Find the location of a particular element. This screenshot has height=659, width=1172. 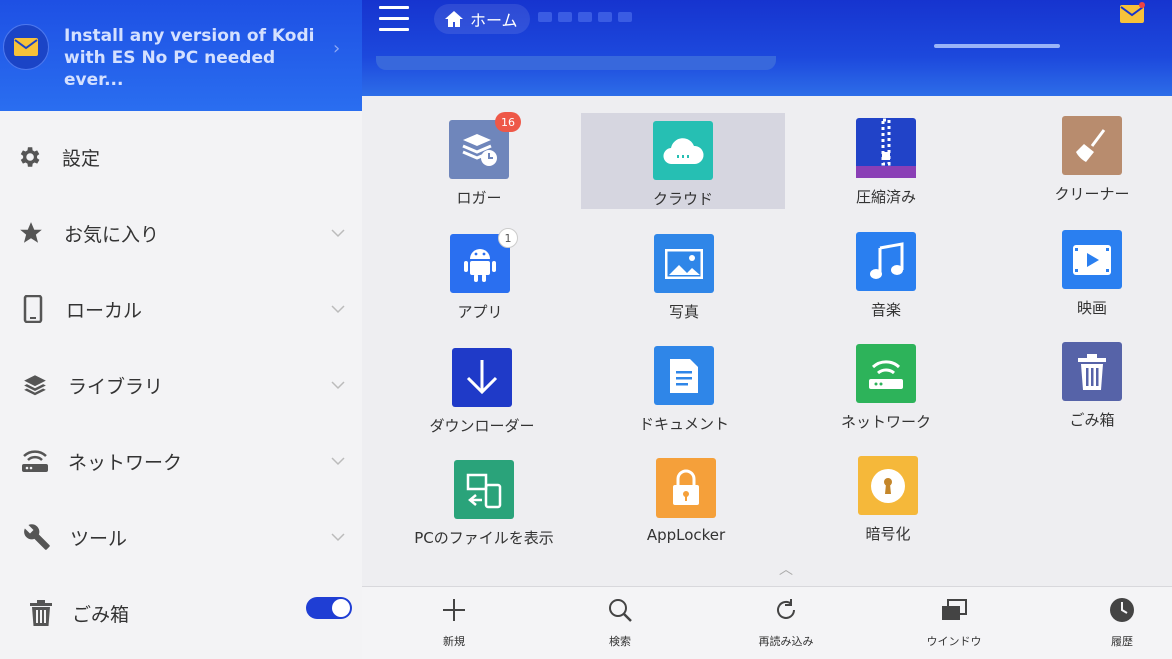

tile-downloader: ダウンローダー is located at coordinates (482, 388).